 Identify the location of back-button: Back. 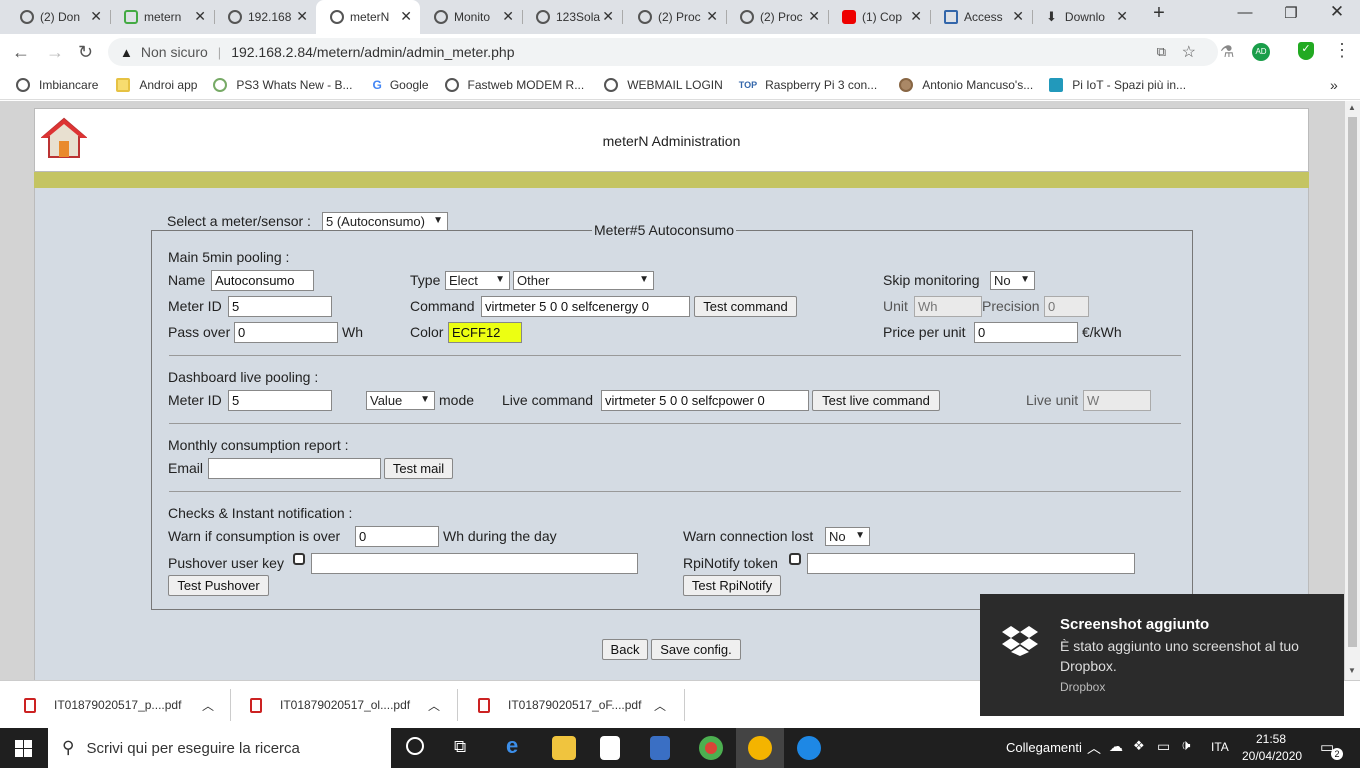
(625, 649).